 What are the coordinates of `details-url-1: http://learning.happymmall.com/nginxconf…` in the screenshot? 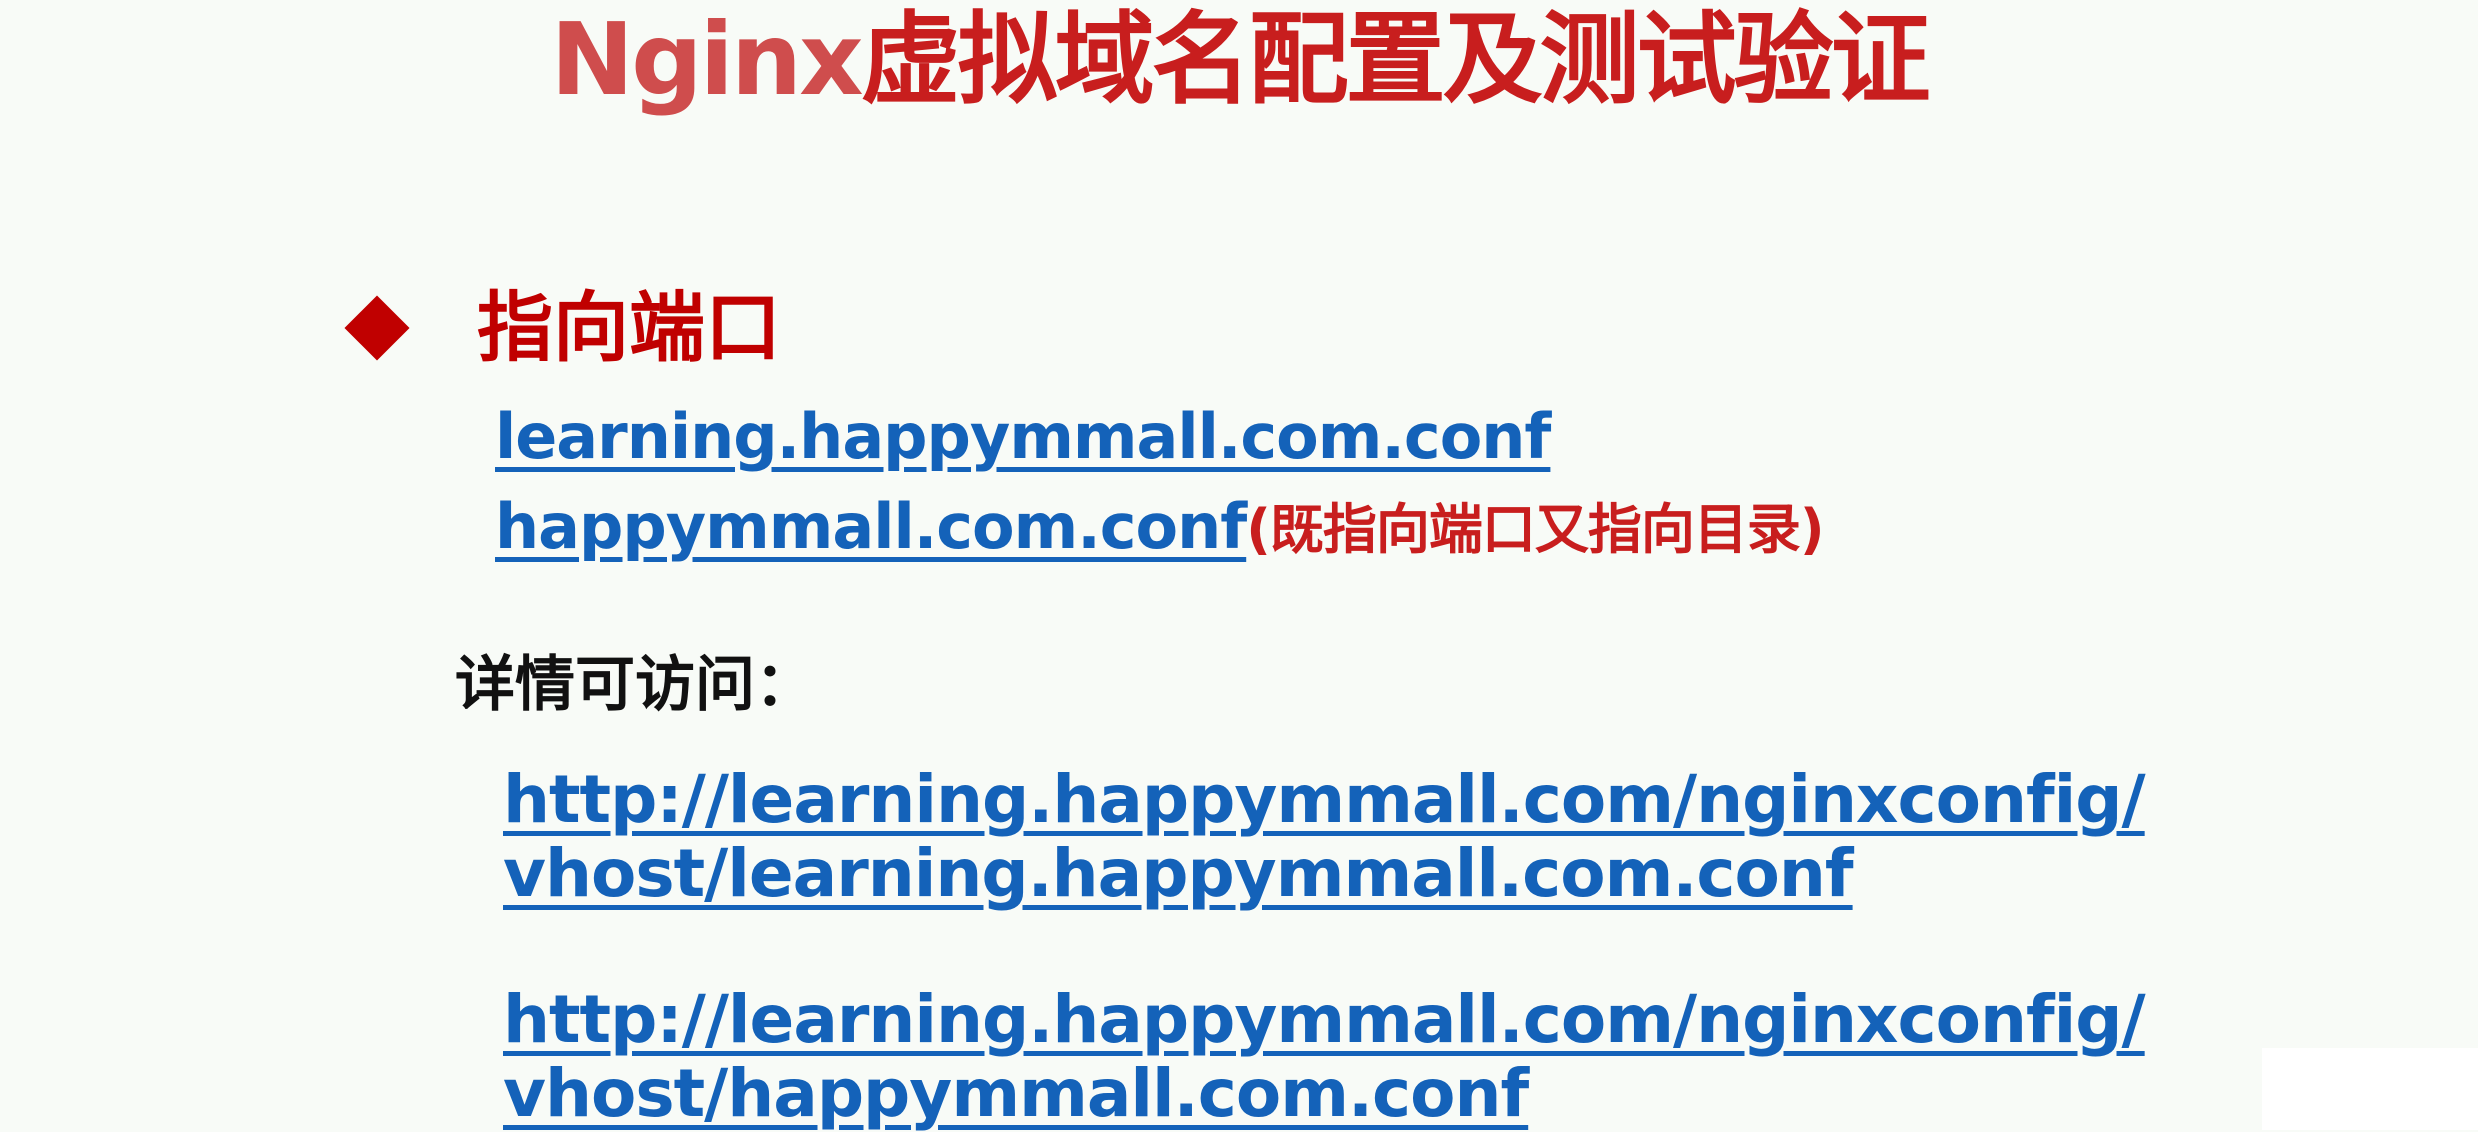 It's located at (1353, 837).